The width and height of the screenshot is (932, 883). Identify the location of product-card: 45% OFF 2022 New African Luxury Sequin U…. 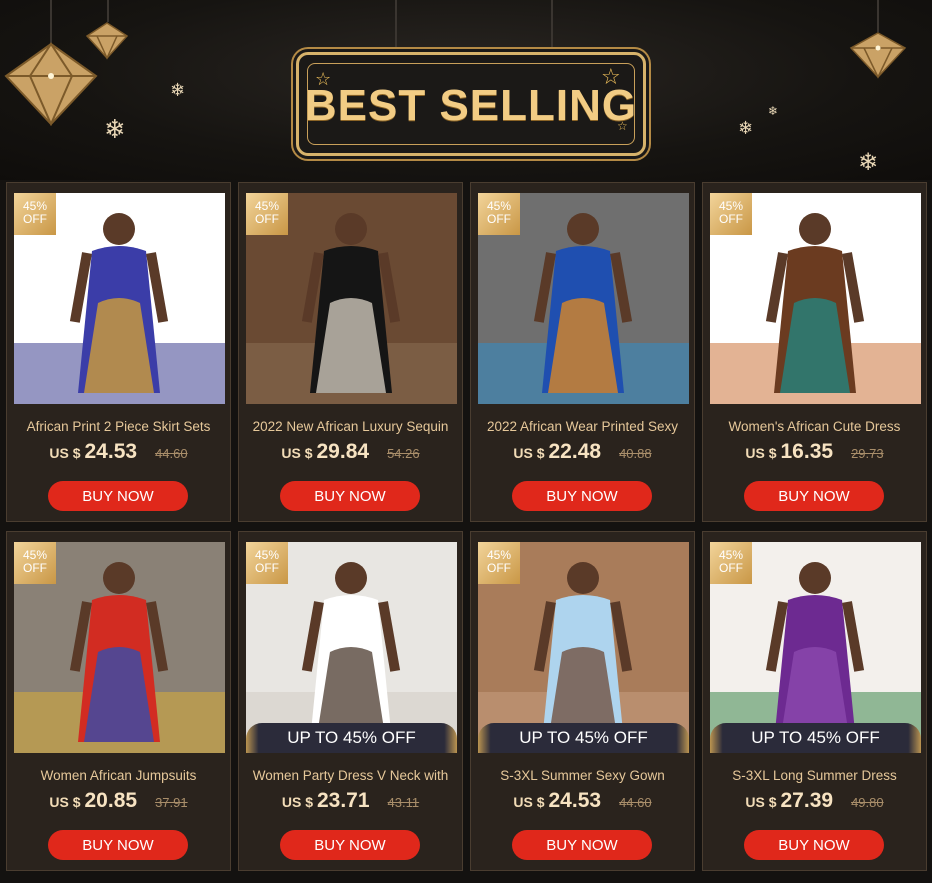
(350, 352).